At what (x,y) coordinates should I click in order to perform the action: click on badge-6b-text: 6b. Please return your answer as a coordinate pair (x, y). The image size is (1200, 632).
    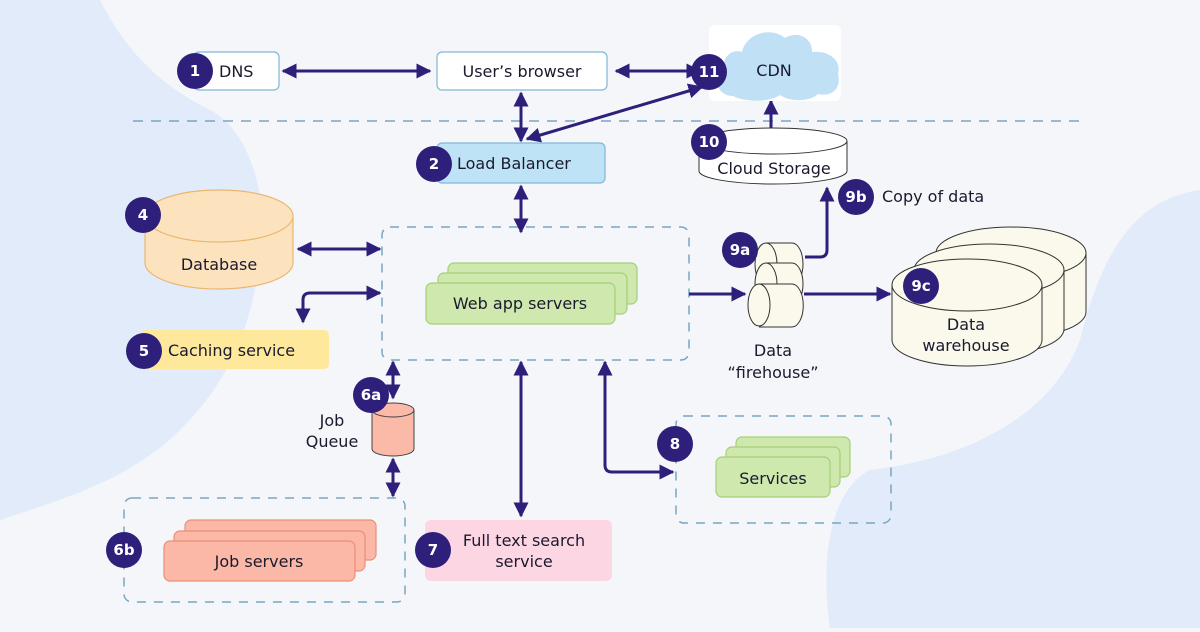
    Looking at the image, I should click on (123, 550).